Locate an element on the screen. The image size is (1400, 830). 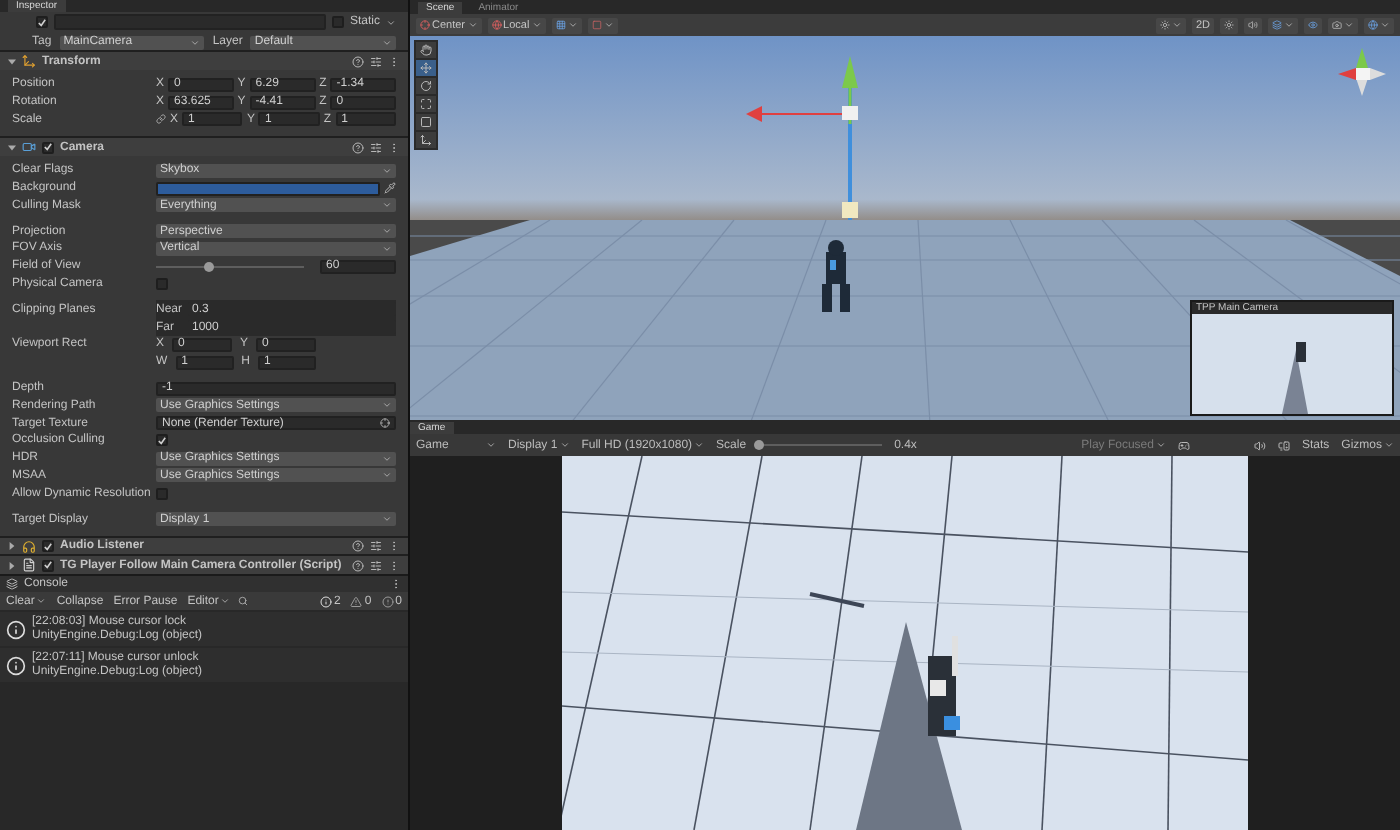
eye-icon is located at coordinates (1313, 25).